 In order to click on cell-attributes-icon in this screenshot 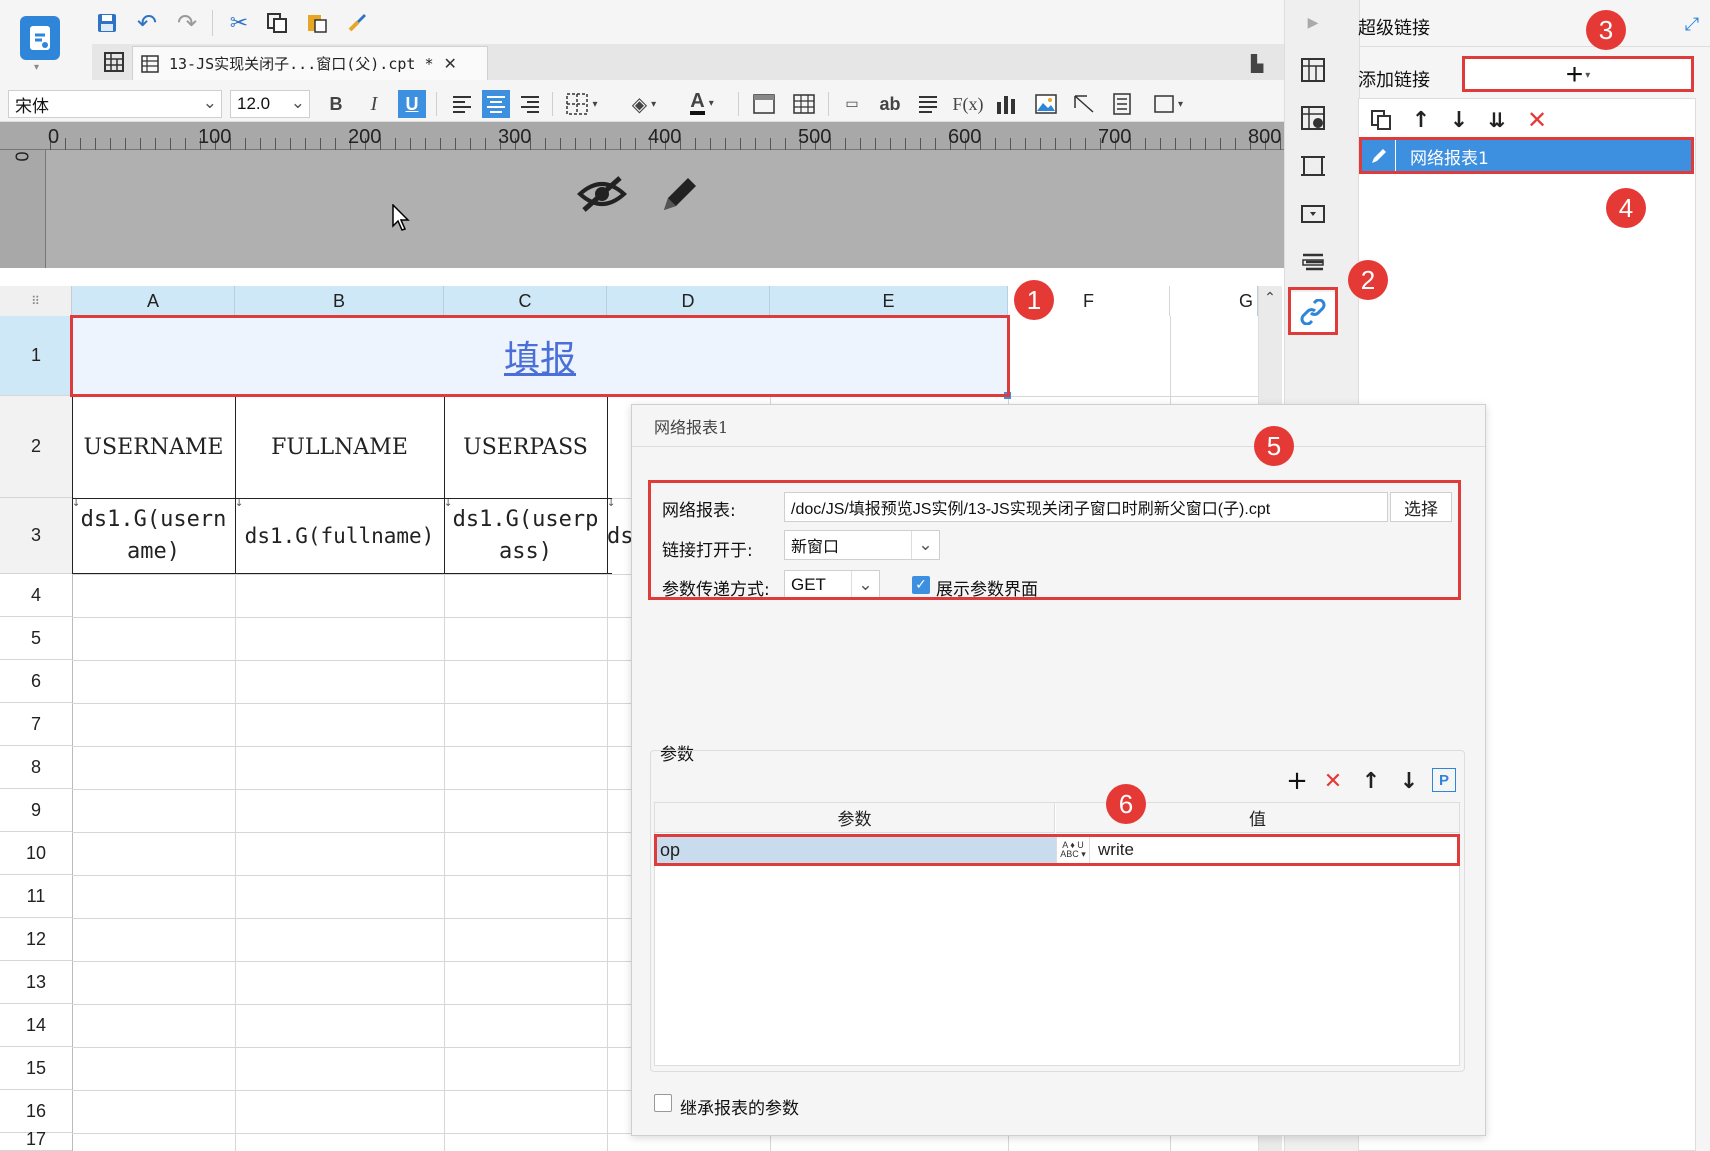, I will do `click(1313, 70)`.